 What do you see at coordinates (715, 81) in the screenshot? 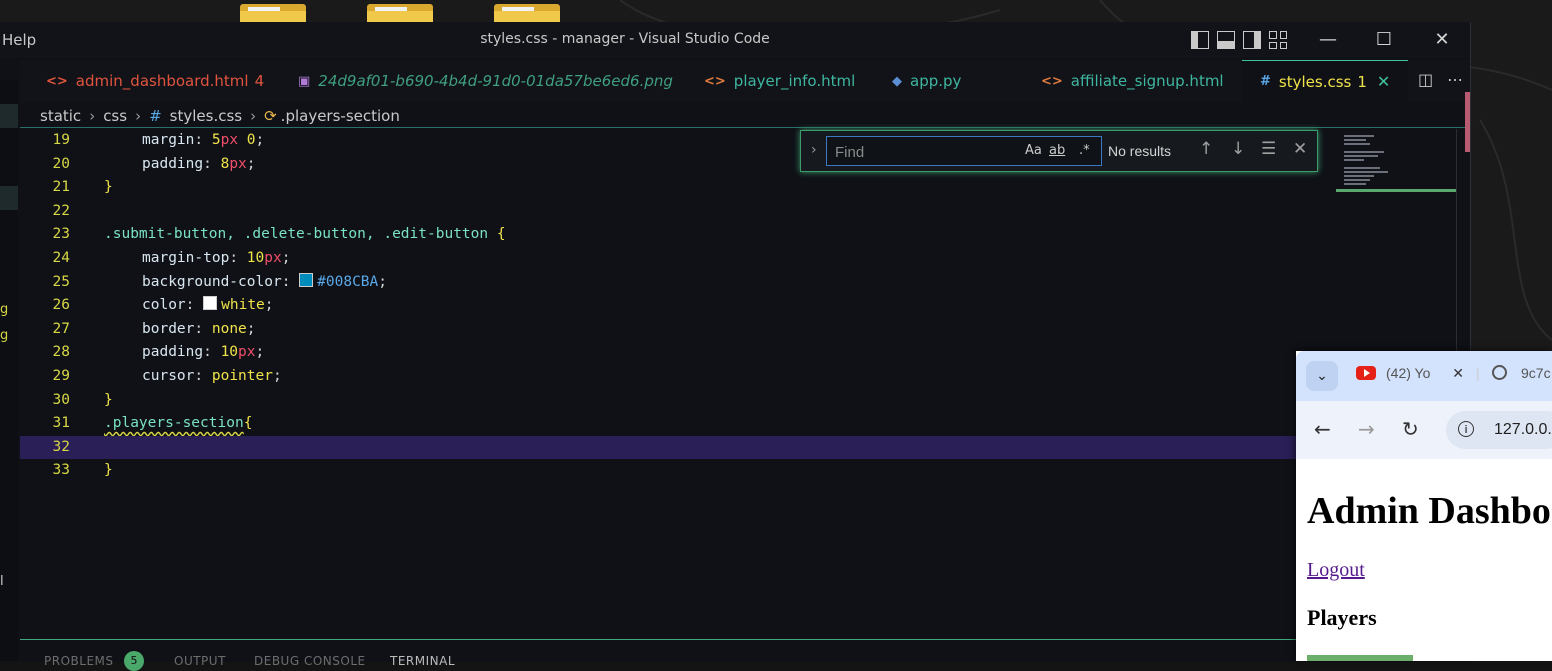
I see `html-file-icon: <>` at bounding box center [715, 81].